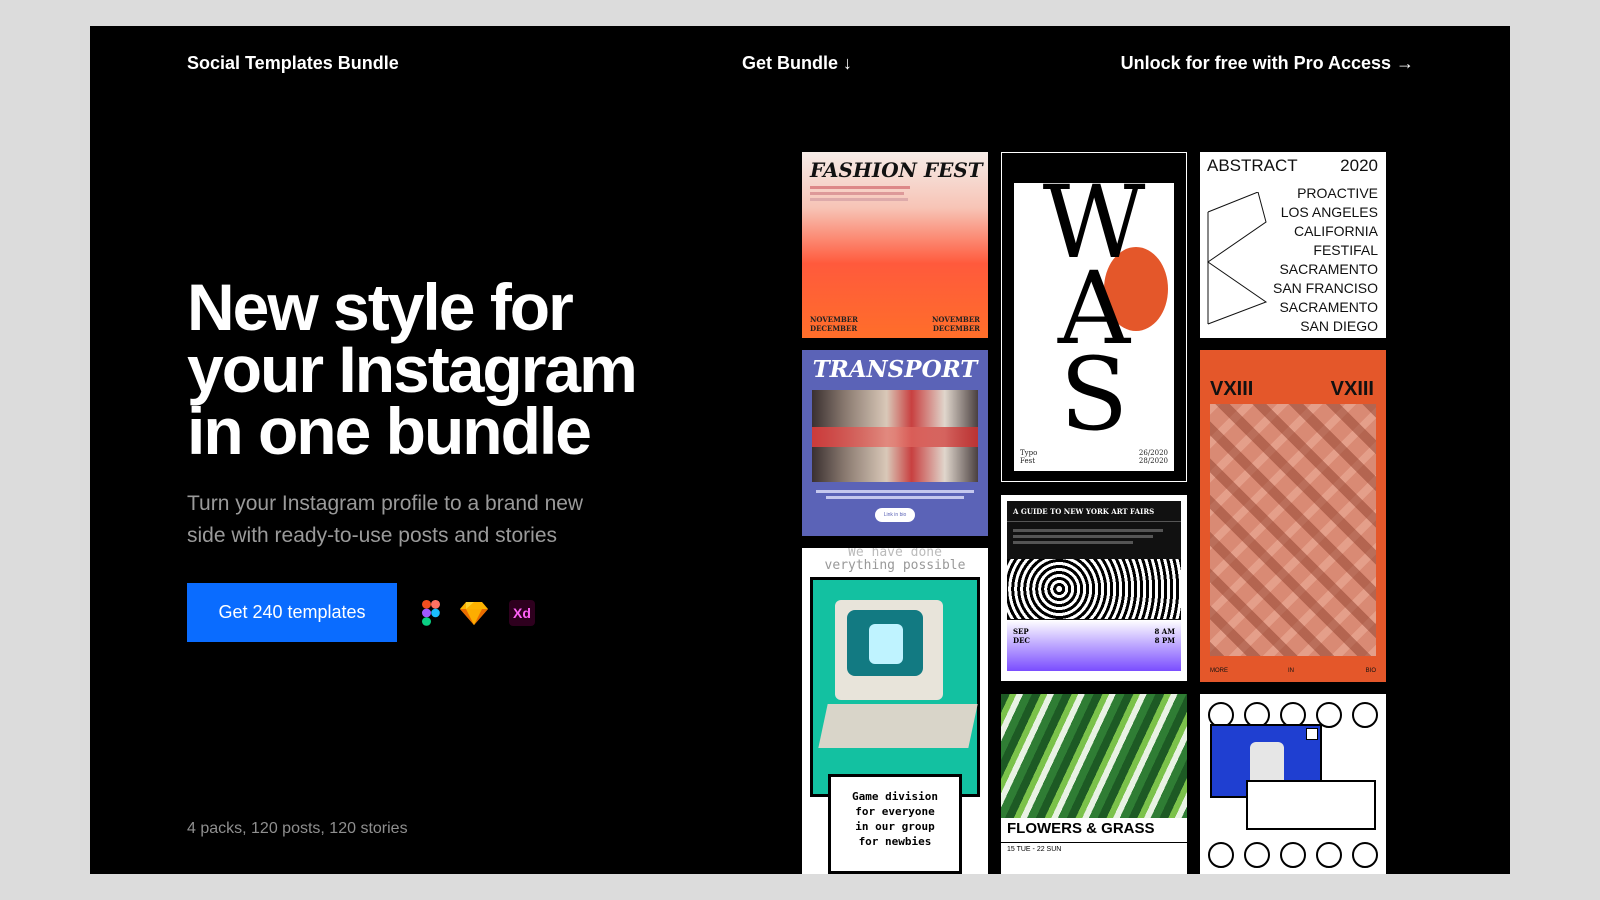 The image size is (1600, 900). I want to click on bundle-stats: 4 packs, 120 posts, 120 stories, so click(297, 828).